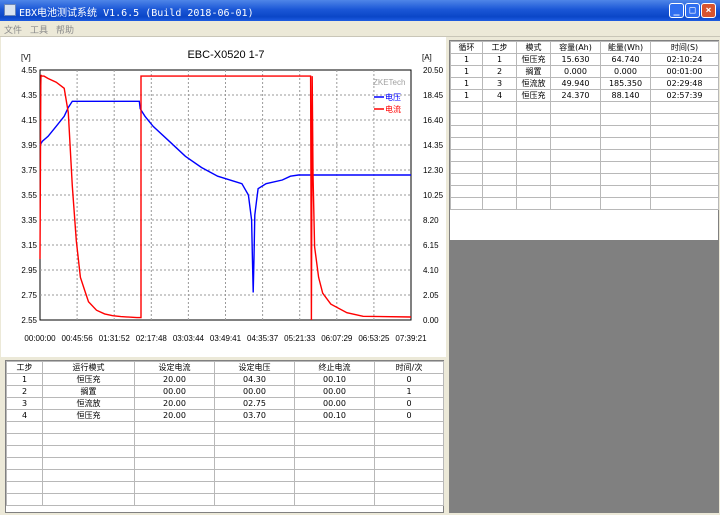 The width and height of the screenshot is (720, 515). Describe the element at coordinates (625, 47) in the screenshot. I see `summary-header-cell: 能量(Wh)` at that location.